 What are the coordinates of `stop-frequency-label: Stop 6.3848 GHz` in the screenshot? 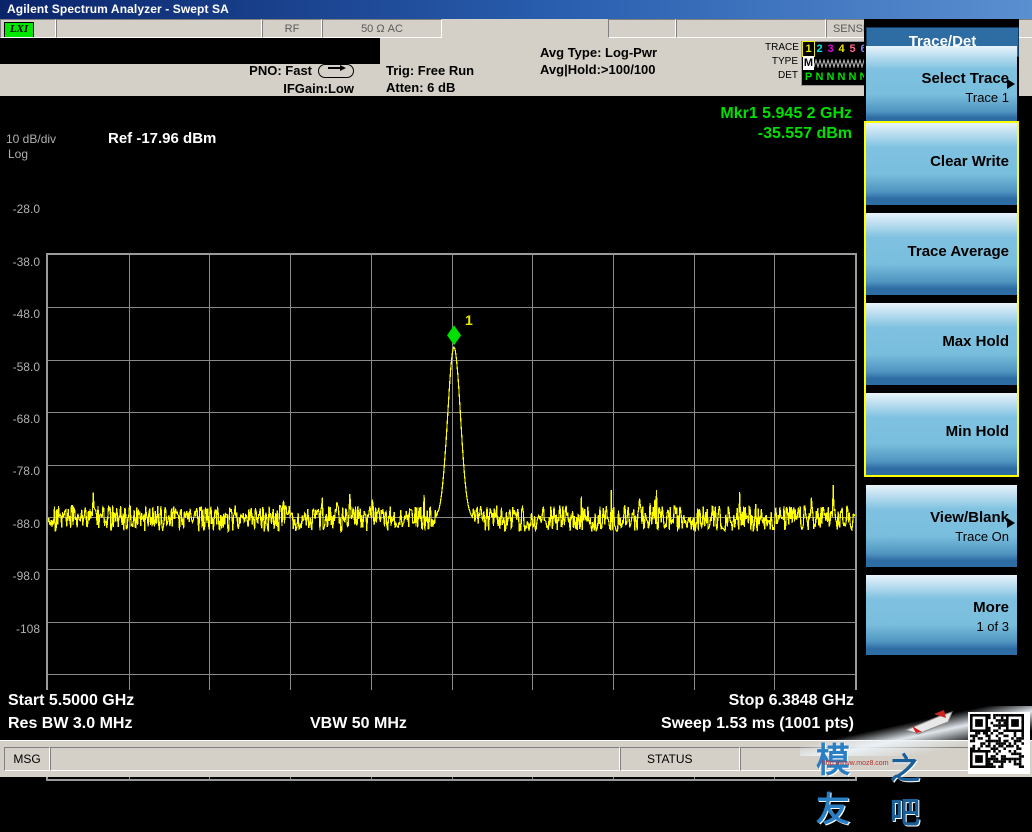 It's located at (791, 700).